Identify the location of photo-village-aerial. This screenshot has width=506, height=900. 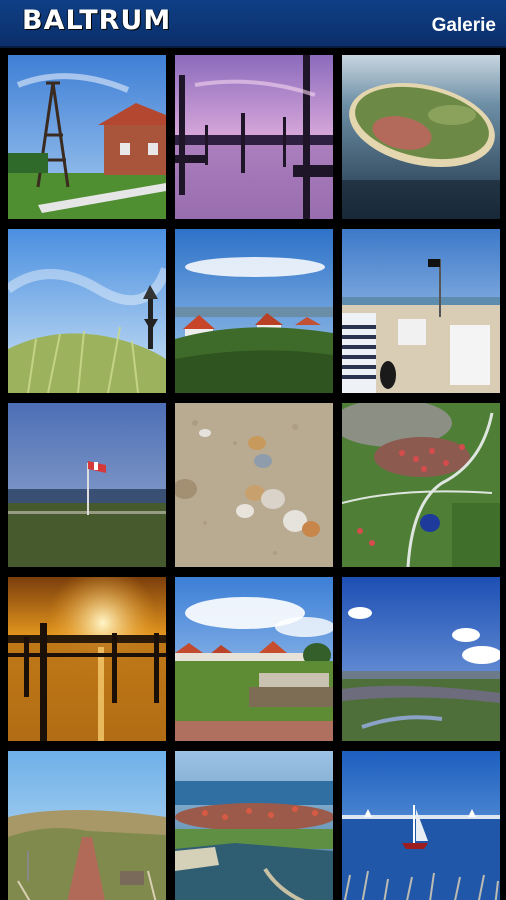
(421, 485).